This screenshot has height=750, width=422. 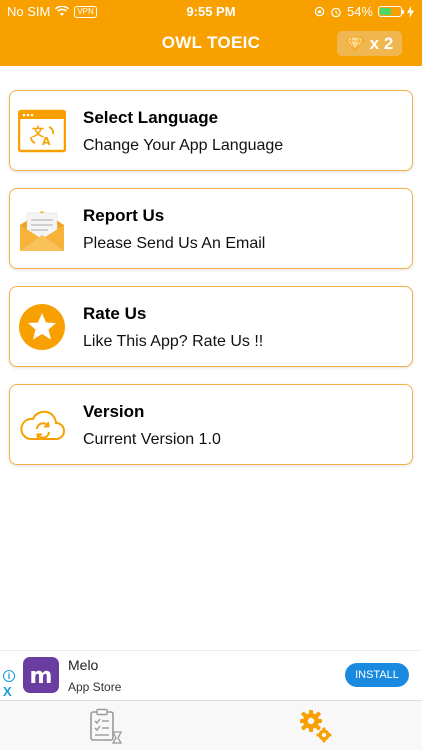 I want to click on card-title: Version, so click(x=114, y=411).